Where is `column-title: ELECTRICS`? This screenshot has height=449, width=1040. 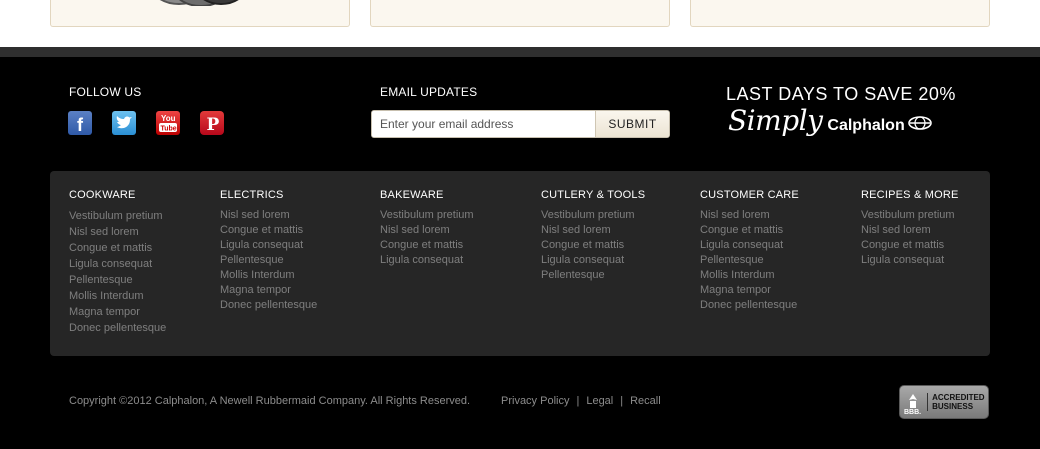
column-title: ELECTRICS is located at coordinates (268, 195).